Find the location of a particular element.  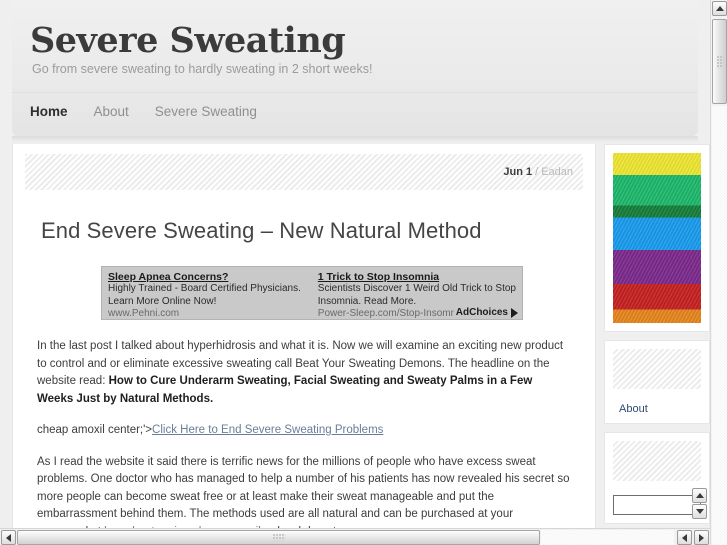

sidebar-link-about: About is located at coordinates (657, 409).